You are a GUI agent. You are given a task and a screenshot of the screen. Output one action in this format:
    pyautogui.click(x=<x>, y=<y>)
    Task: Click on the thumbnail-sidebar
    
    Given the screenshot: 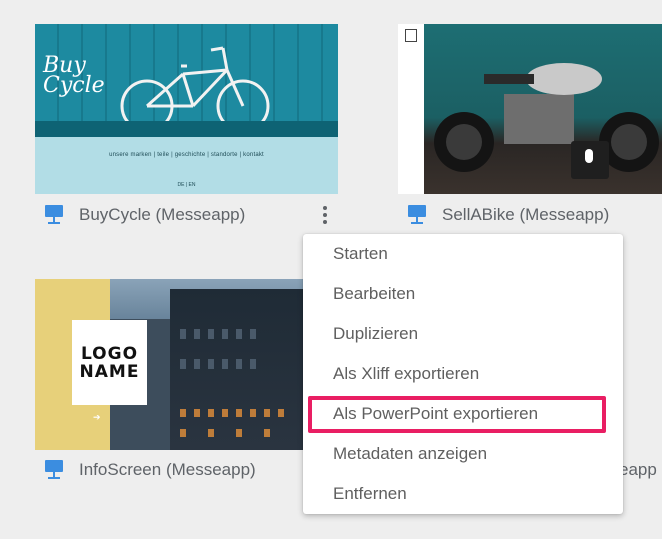 What is the action you would take?
    pyautogui.click(x=411, y=109)
    